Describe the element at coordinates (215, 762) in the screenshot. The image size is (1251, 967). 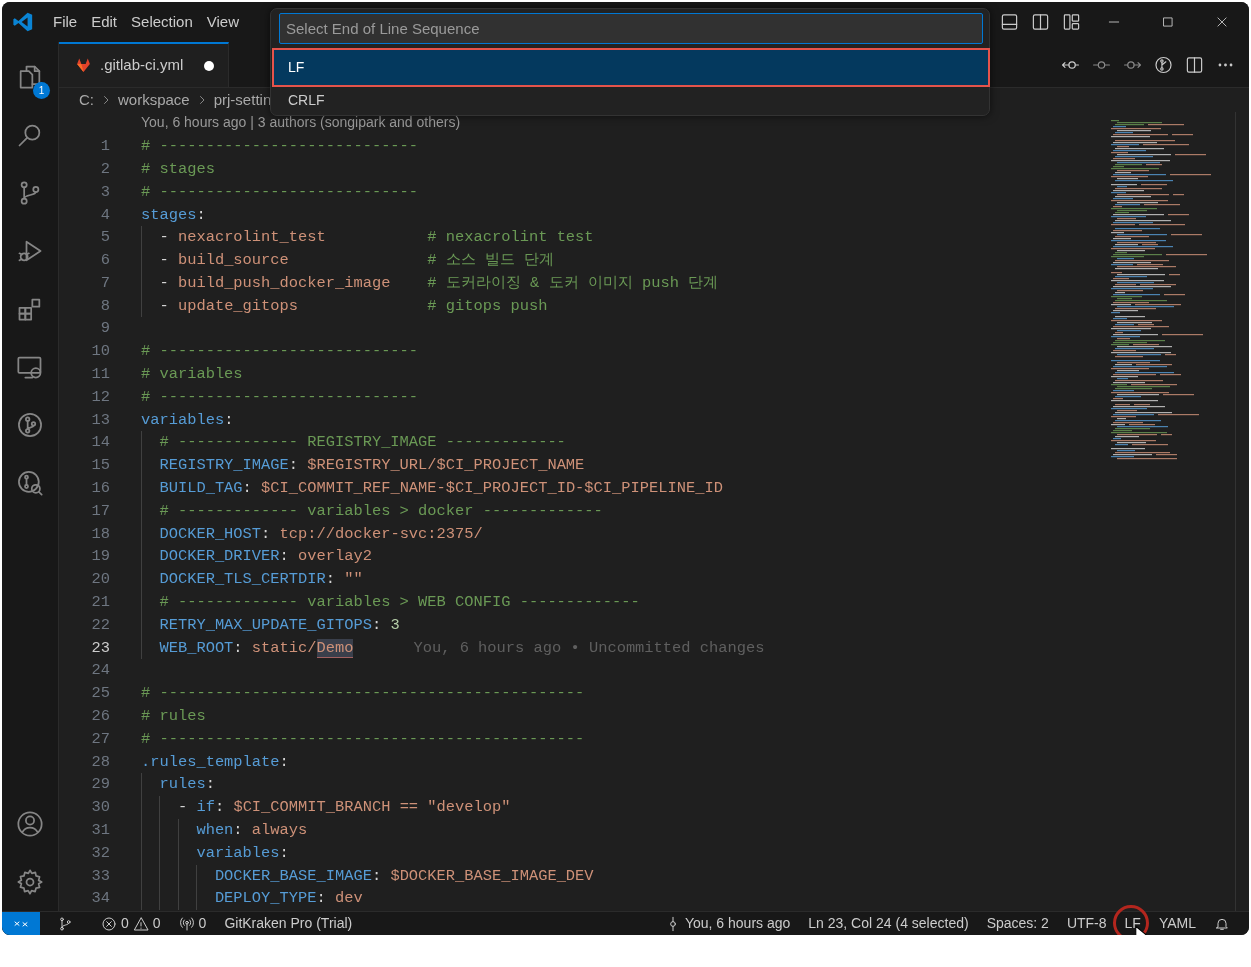
I see `code-line: .rules_template:` at that location.